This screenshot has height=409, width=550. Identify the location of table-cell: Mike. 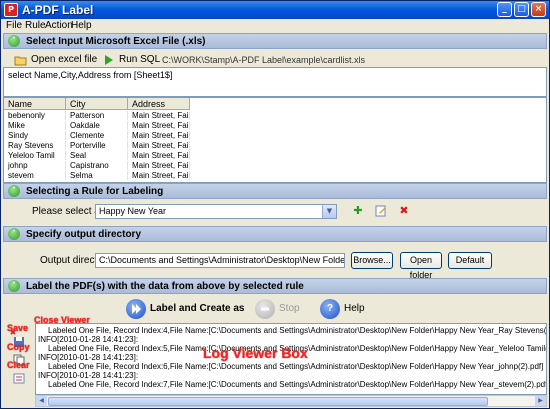
(35, 125).